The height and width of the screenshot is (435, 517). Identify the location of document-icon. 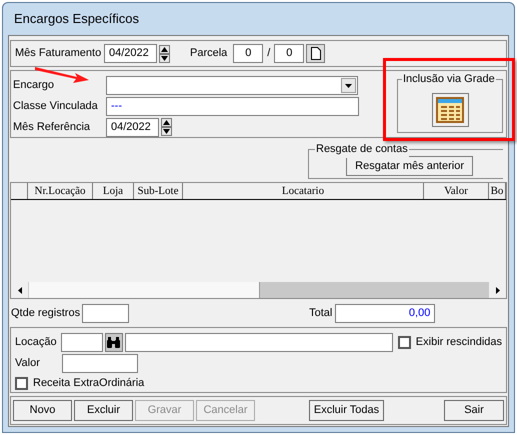
(315, 53).